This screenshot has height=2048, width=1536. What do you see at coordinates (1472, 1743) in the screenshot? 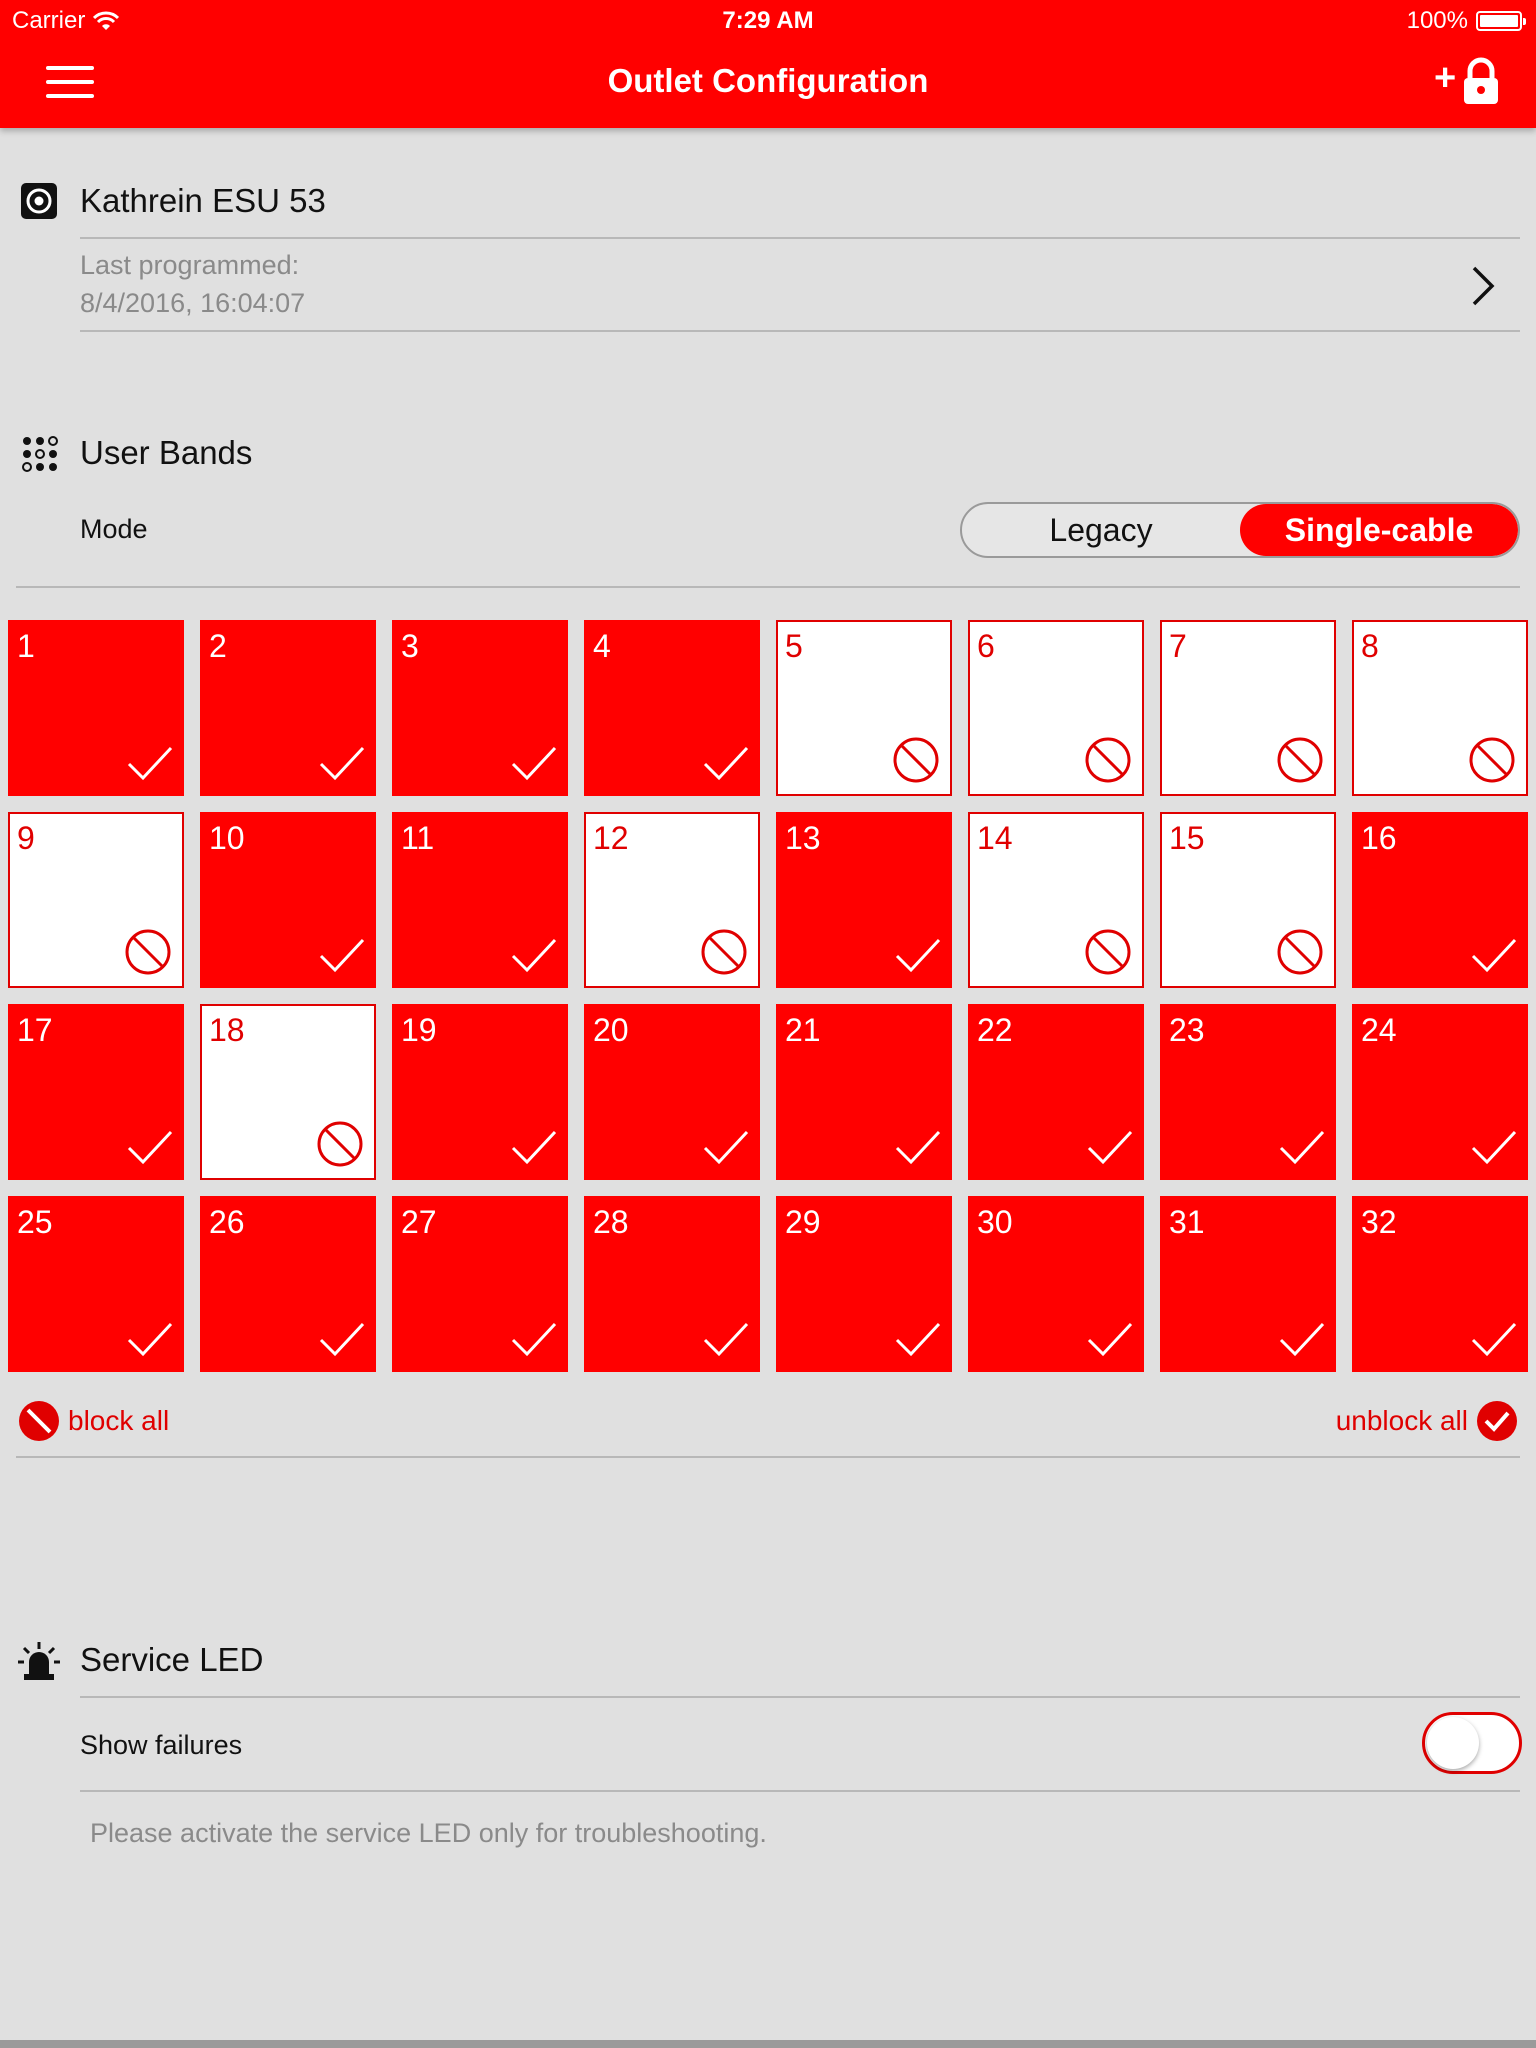
I see `show-failures-toggle` at bounding box center [1472, 1743].